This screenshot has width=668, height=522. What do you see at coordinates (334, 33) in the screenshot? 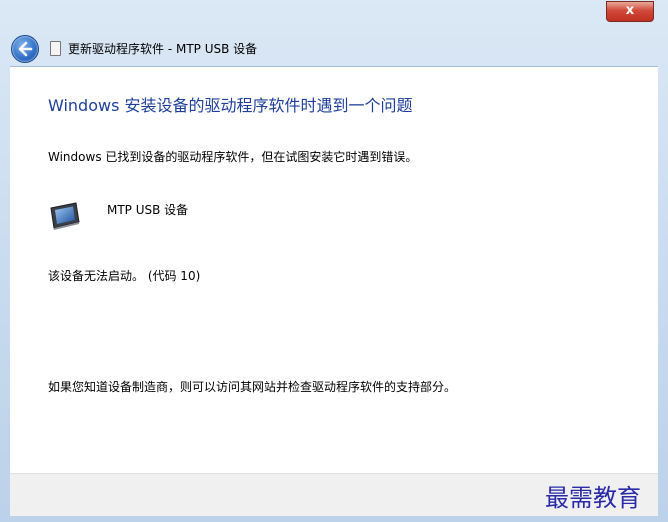
I see `title-bar: x 更新驱动程序软件 - MTP USB 设备` at bounding box center [334, 33].